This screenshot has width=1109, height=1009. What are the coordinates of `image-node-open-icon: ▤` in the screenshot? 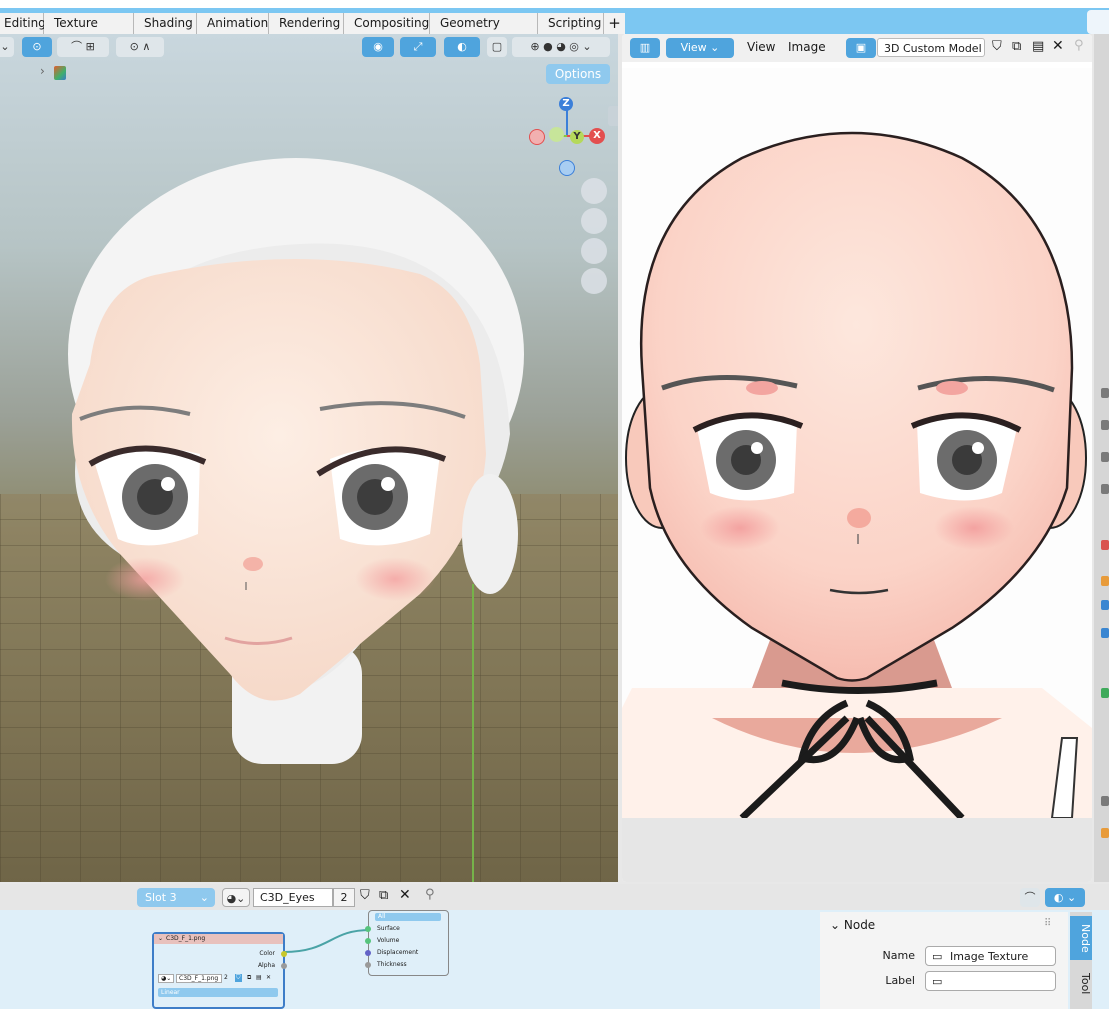 It's located at (259, 977).